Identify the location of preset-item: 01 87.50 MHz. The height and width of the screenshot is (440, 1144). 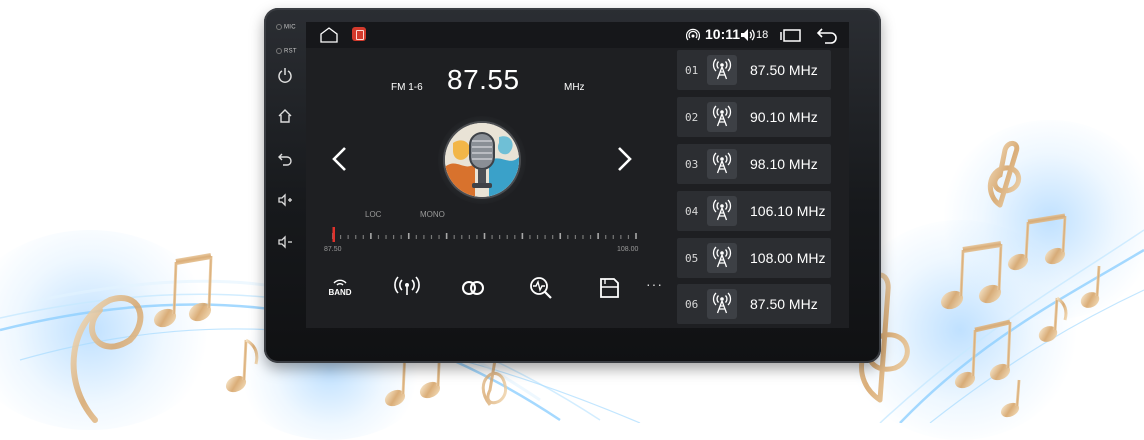
(754, 70).